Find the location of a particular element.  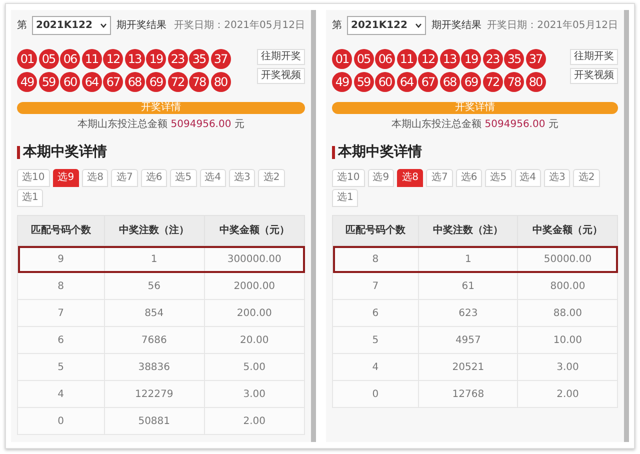

table-cell: 20.00 is located at coordinates (254, 340).